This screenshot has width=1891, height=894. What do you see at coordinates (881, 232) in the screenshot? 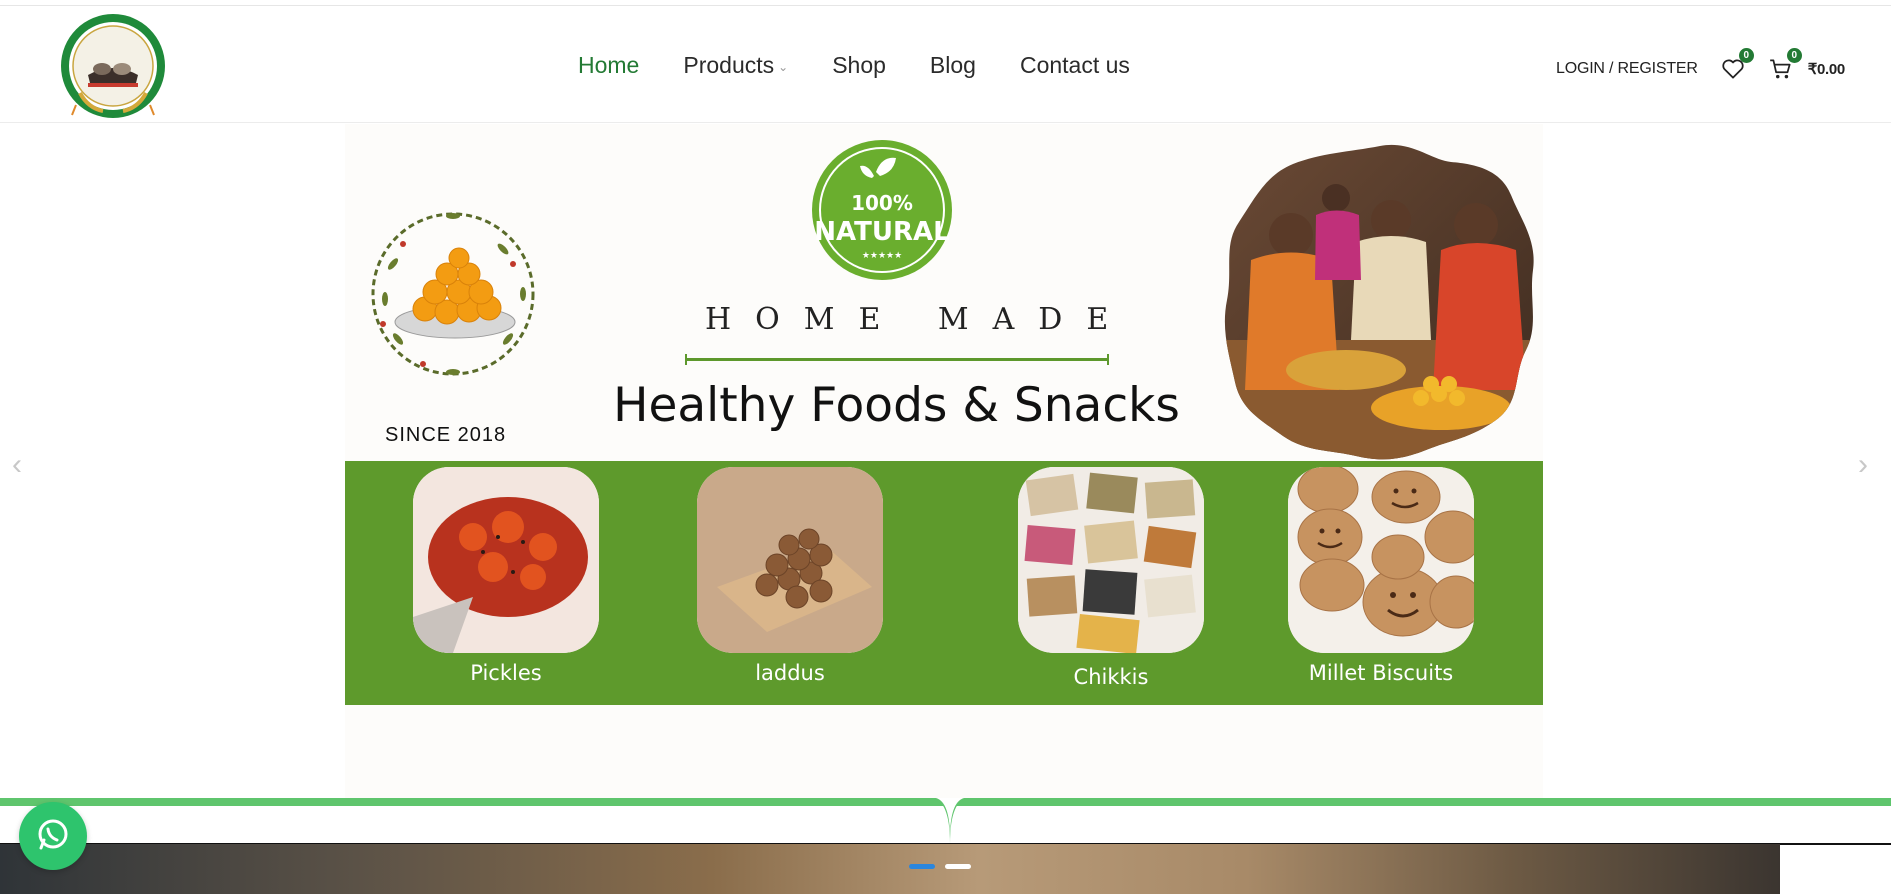
I see `badge-natural: NATURAL` at bounding box center [881, 232].